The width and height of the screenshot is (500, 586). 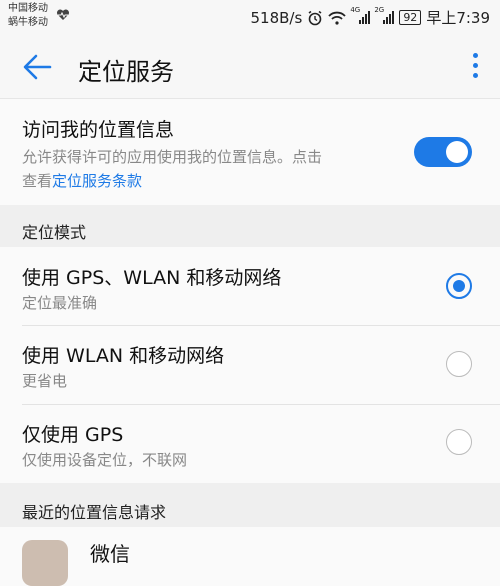 I want to click on more-options-icon, so click(x=475, y=68).